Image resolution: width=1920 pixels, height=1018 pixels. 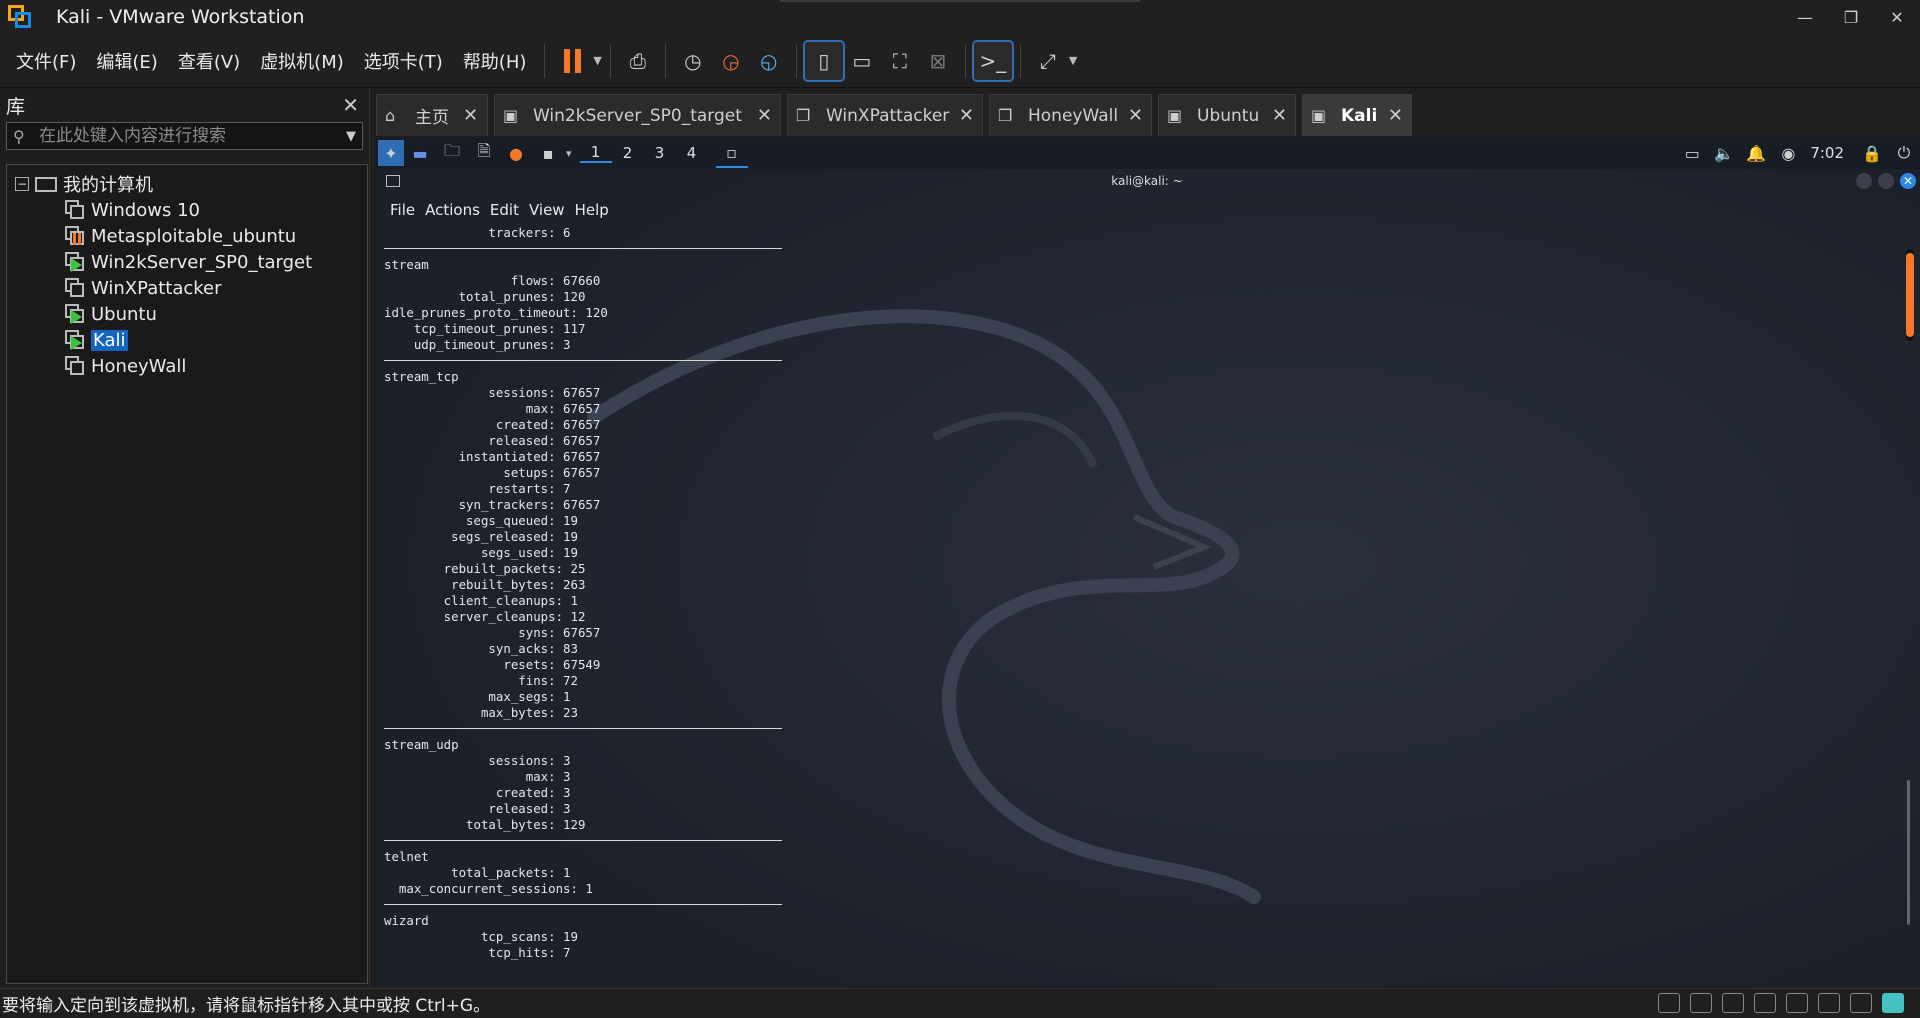 I want to click on stat-line: released: 67657, so click(x=492, y=440).